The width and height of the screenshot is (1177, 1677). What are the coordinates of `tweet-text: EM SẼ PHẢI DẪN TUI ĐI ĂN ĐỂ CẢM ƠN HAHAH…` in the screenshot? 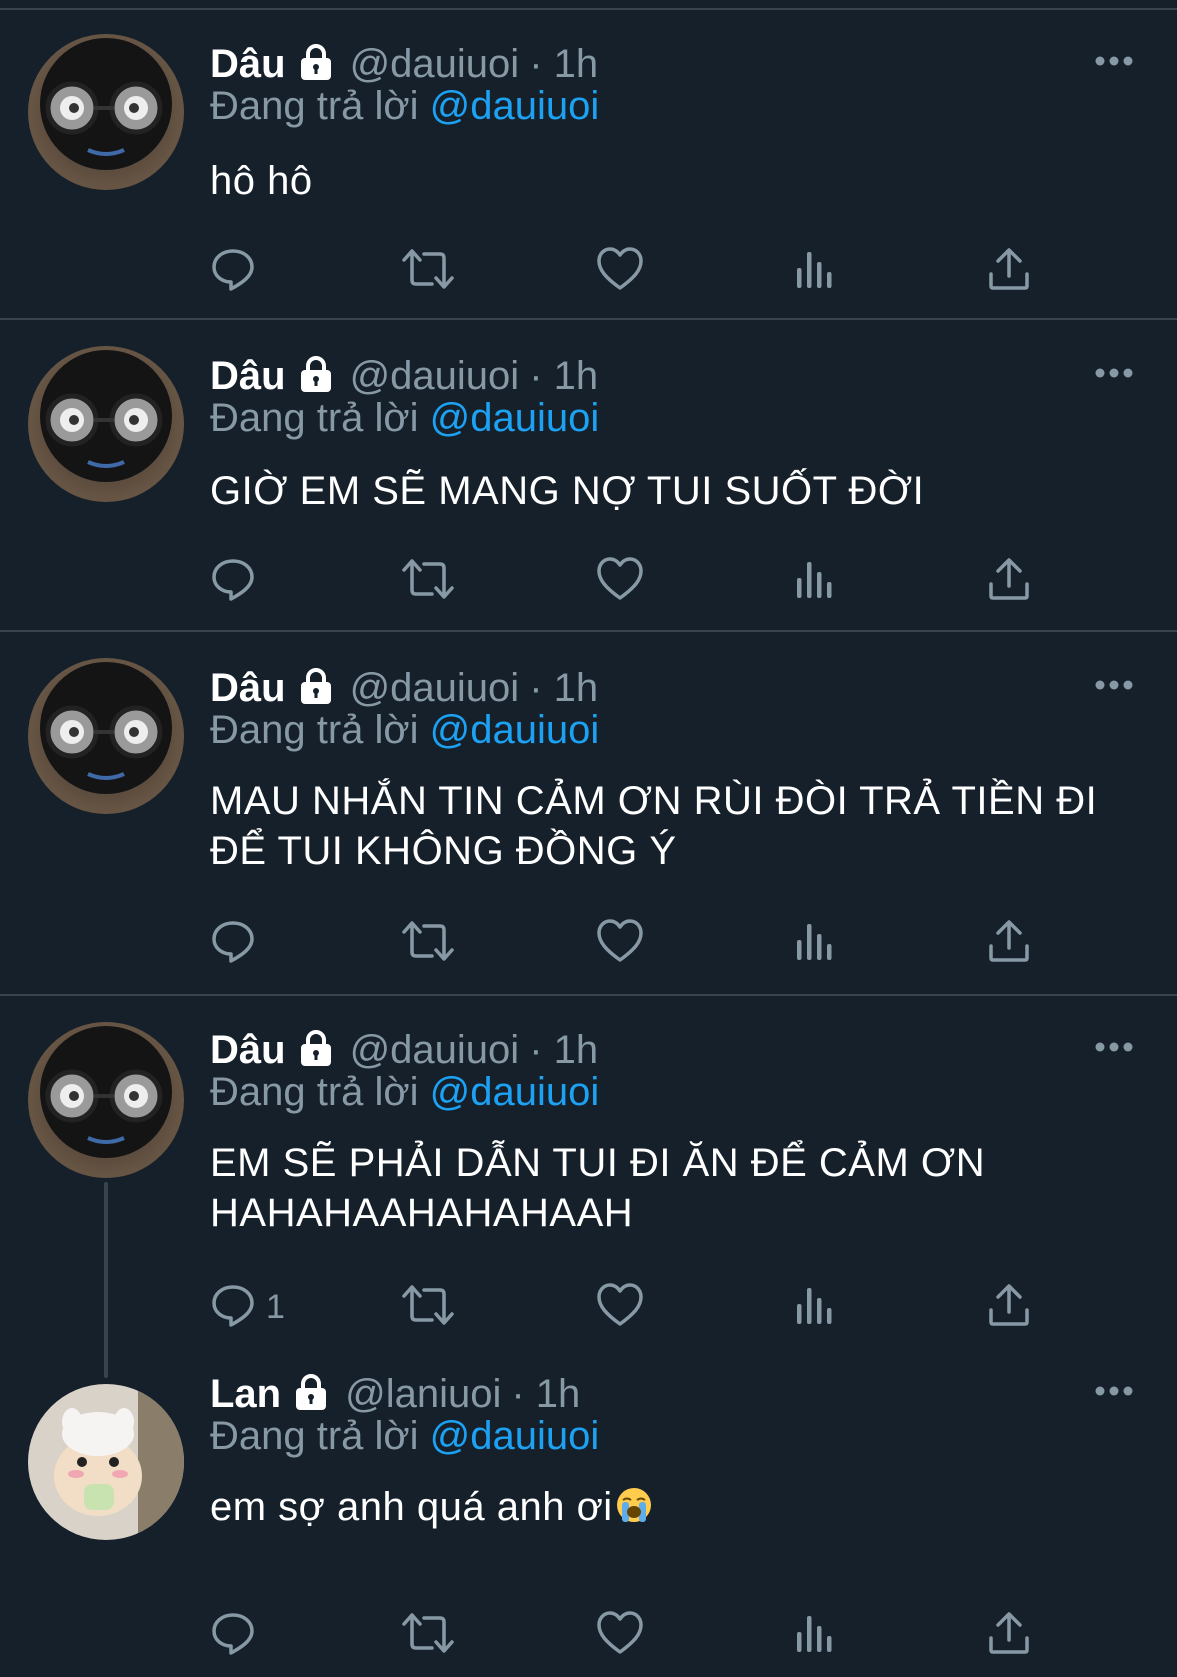 It's located at (680, 1188).